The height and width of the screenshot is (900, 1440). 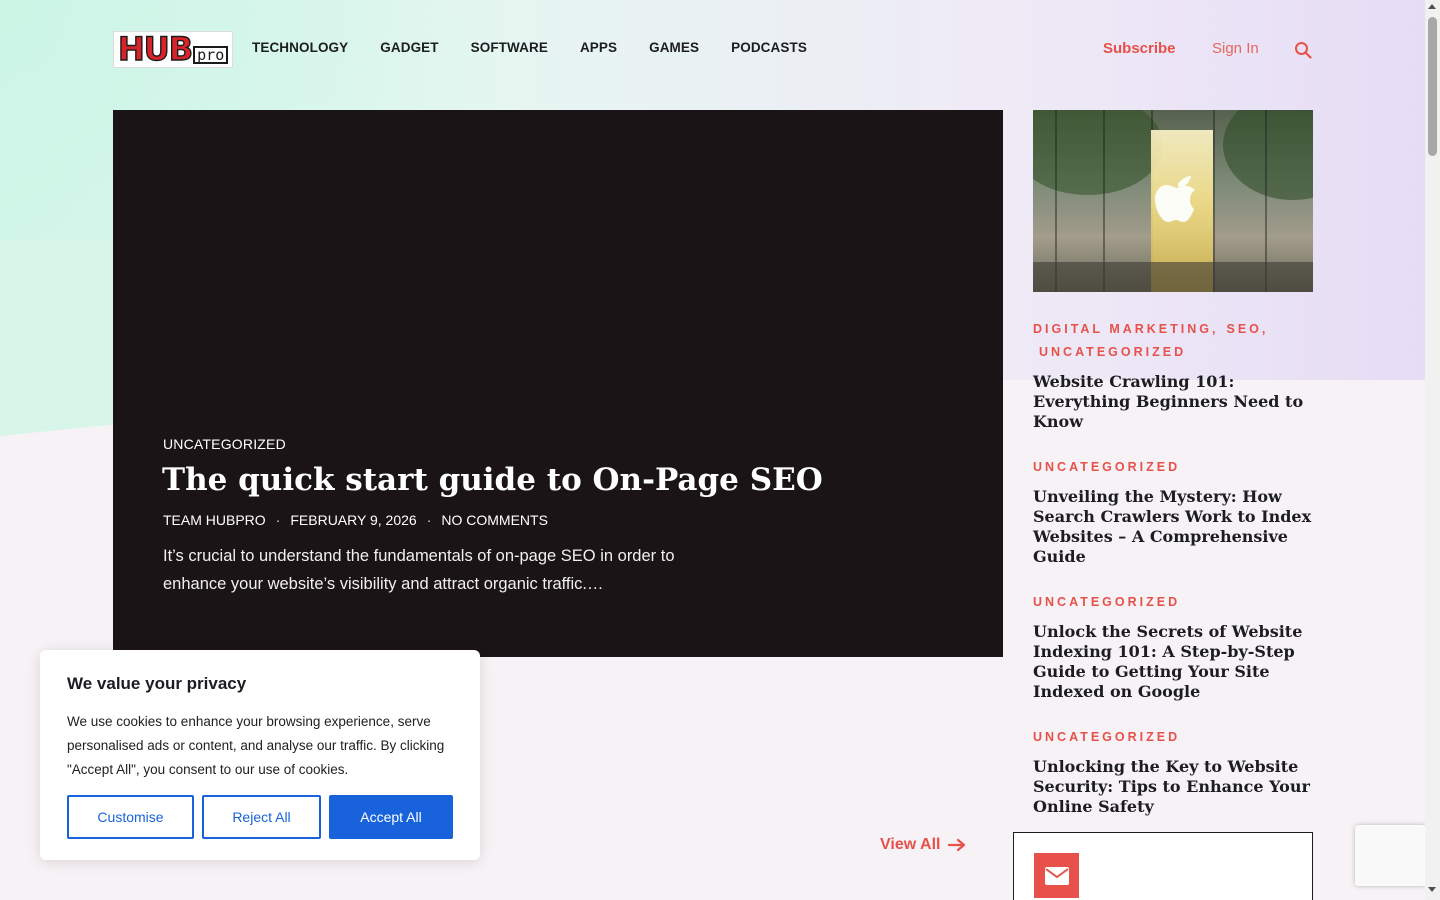 What do you see at coordinates (57, 340) in the screenshot?
I see `background-mint-band` at bounding box center [57, 340].